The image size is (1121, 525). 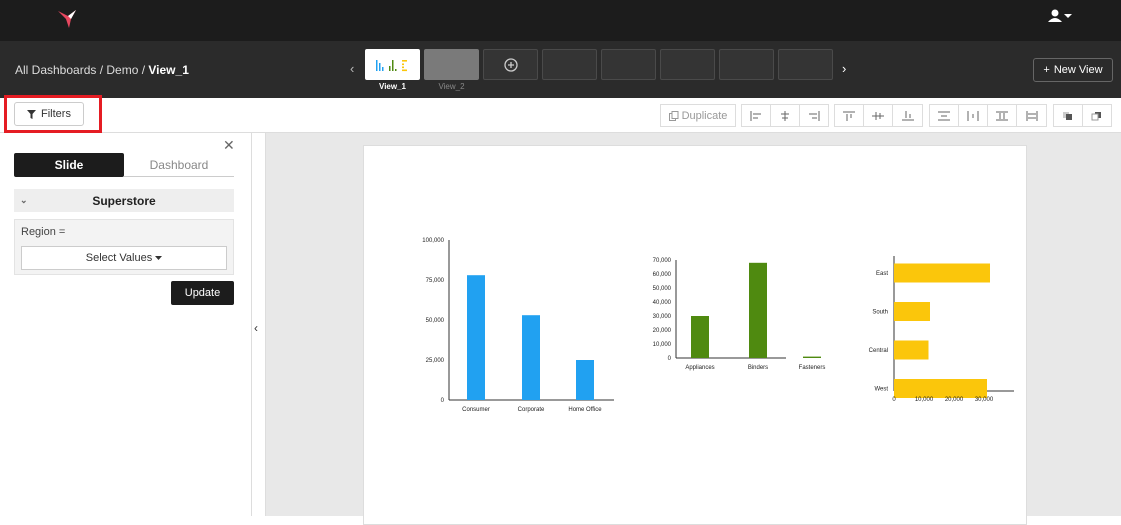 What do you see at coordinates (662, 303) in the screenshot?
I see `subcategory-chart-y-tick-label: 40,000` at bounding box center [662, 303].